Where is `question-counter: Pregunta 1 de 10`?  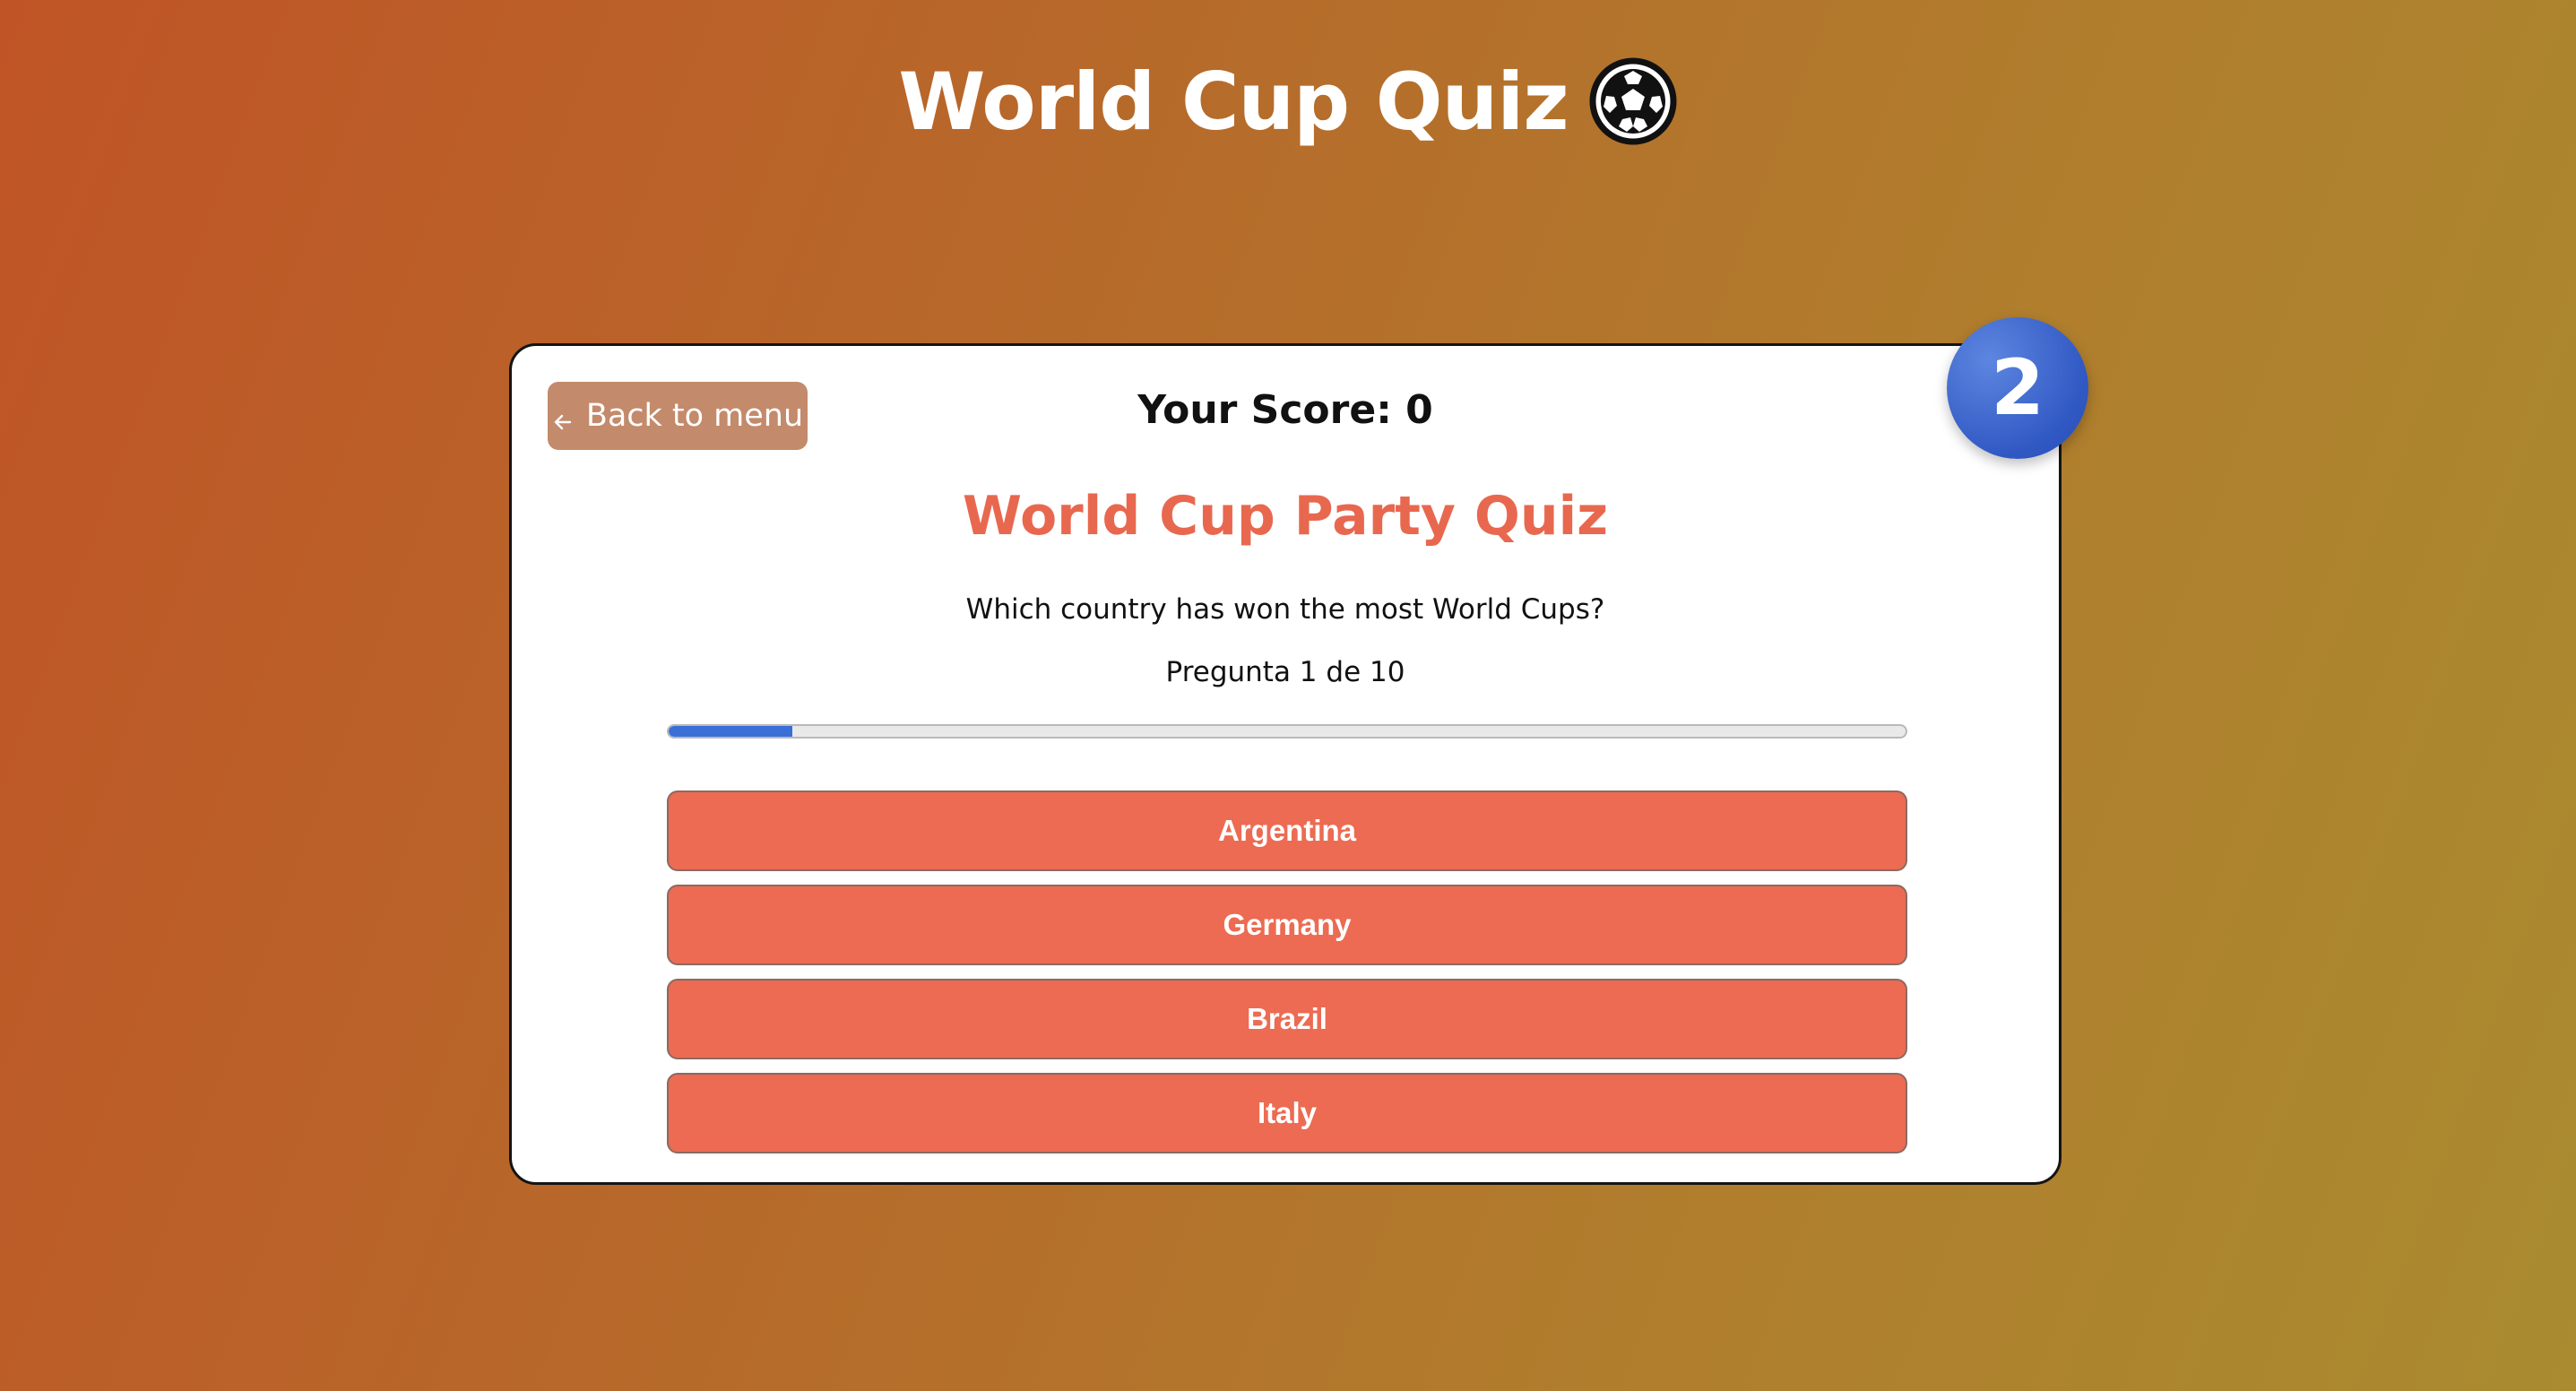
question-counter: Pregunta 1 de 10 is located at coordinates (1285, 672).